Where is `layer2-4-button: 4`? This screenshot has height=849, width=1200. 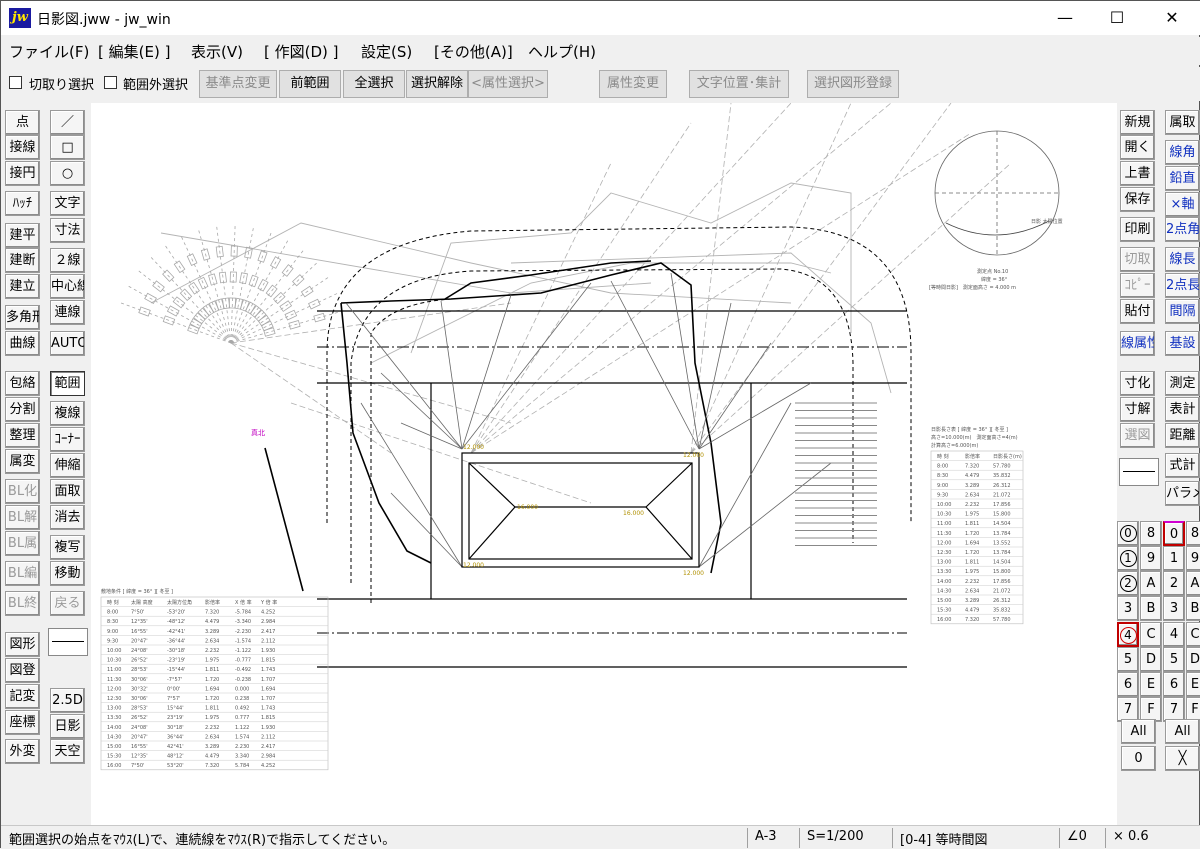
layer2-4-button: 4 is located at coordinates (1174, 634).